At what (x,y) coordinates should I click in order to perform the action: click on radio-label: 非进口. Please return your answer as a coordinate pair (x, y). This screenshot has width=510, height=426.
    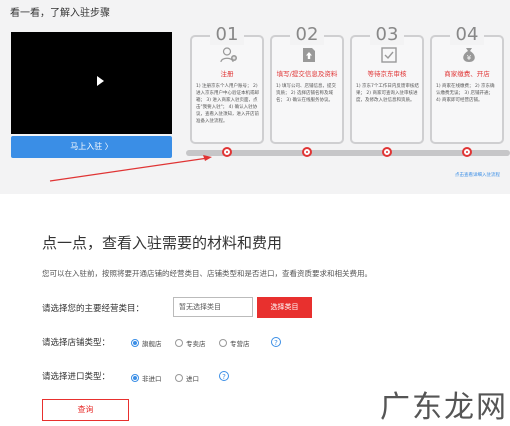
    Looking at the image, I should click on (152, 379).